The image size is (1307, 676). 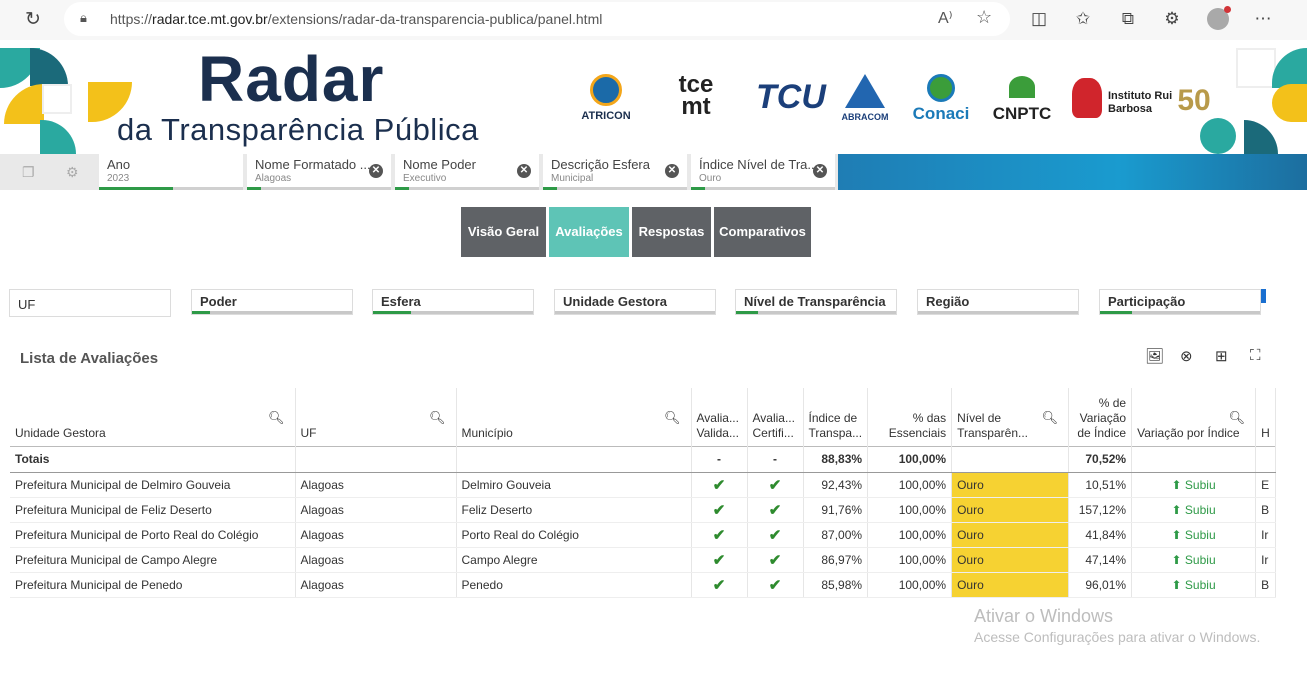 I want to click on col-essenciais: % das Essenciais, so click(x=910, y=417).